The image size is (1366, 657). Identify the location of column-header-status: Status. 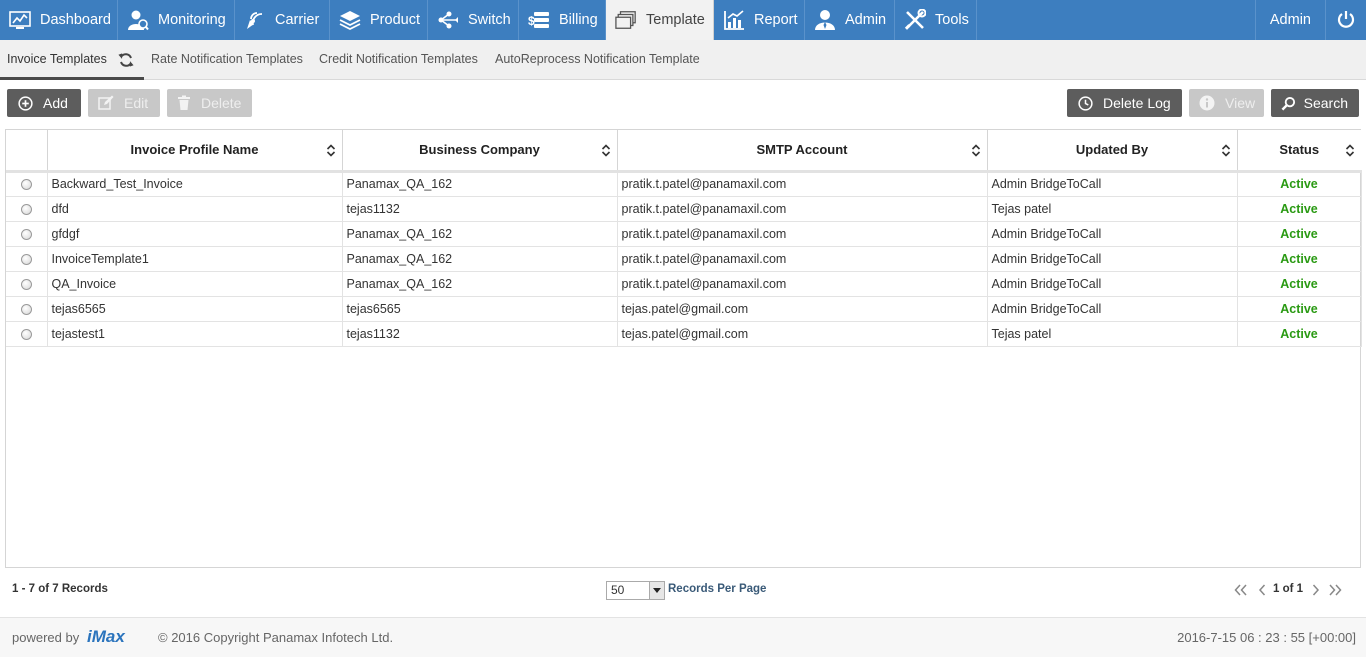
(1299, 151).